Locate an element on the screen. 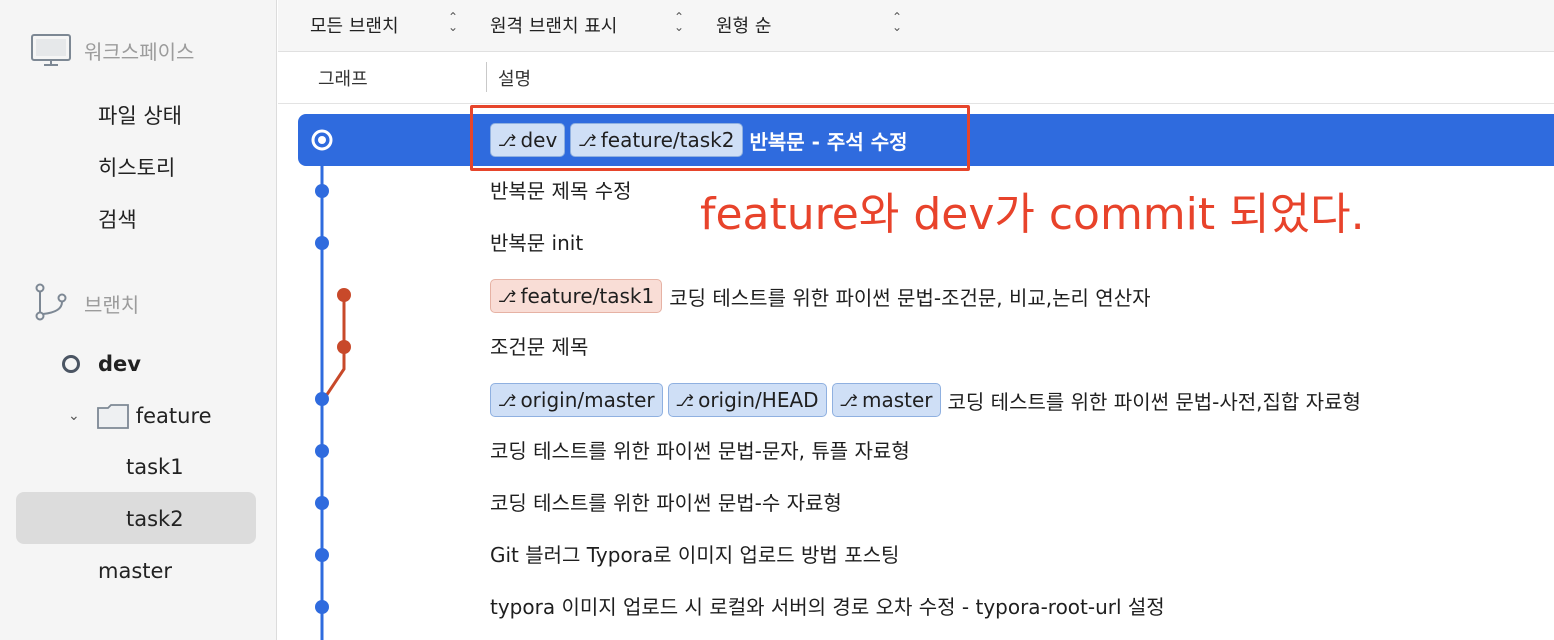  branches-section: 브랜치 is located at coordinates (84, 303).